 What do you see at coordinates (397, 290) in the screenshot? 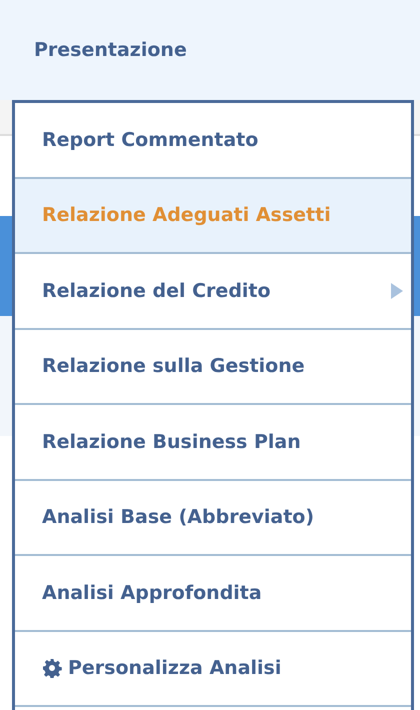
I see `submenu-arrow-icon` at bounding box center [397, 290].